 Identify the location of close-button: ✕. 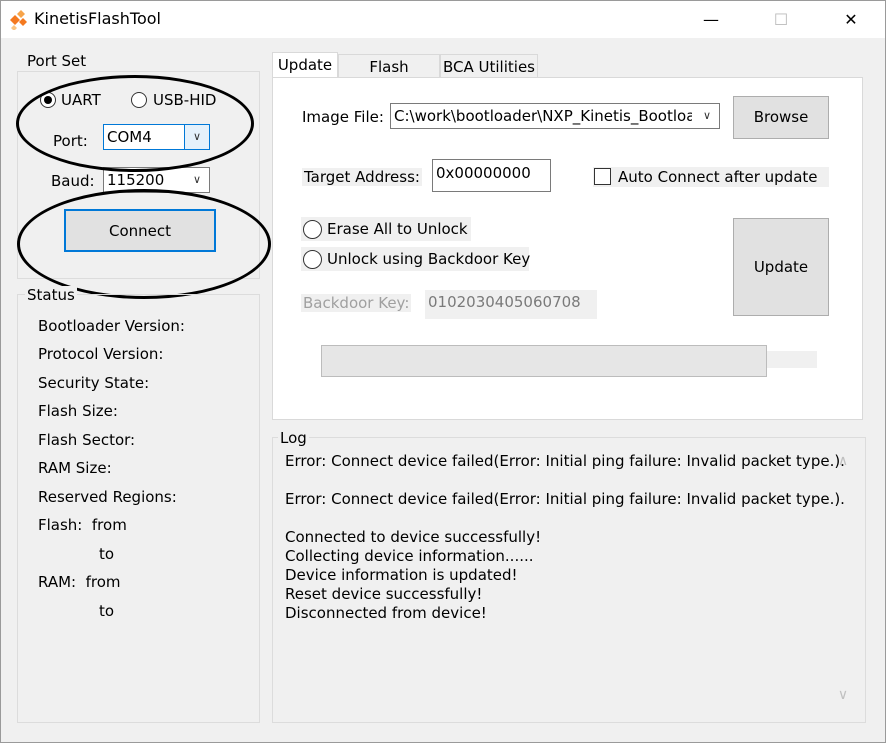
(851, 19).